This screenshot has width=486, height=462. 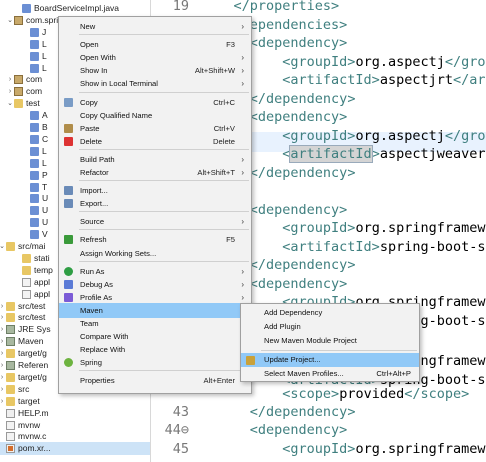 What do you see at coordinates (88, 26) in the screenshot?
I see `menu-item-label: New` at bounding box center [88, 26].